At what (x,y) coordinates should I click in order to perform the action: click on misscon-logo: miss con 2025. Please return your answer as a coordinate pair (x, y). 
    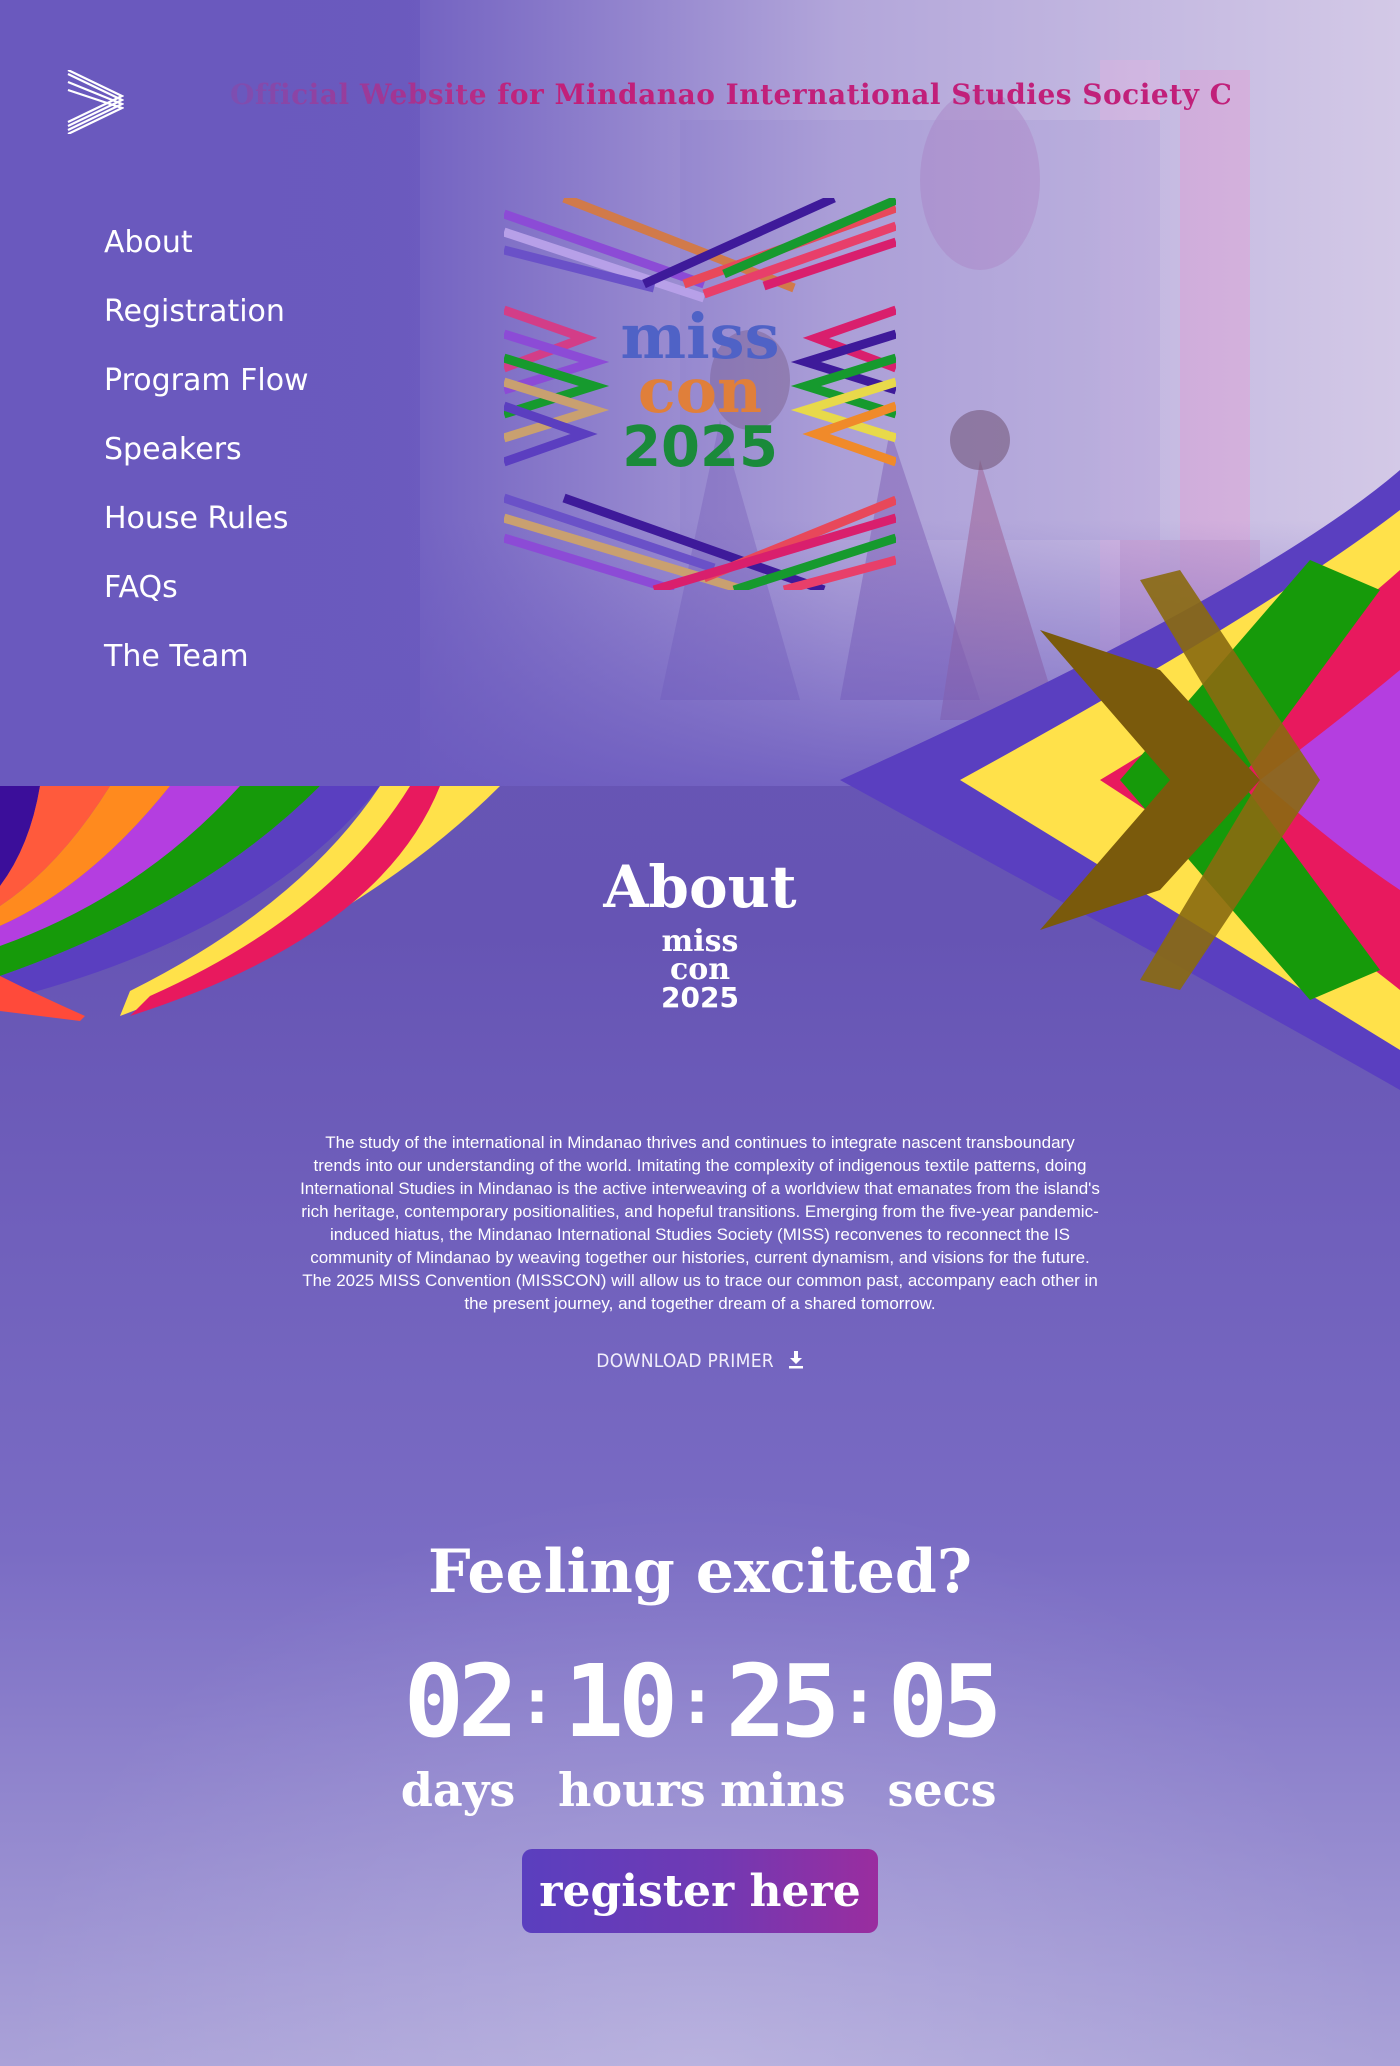
    Looking at the image, I should click on (700, 394).